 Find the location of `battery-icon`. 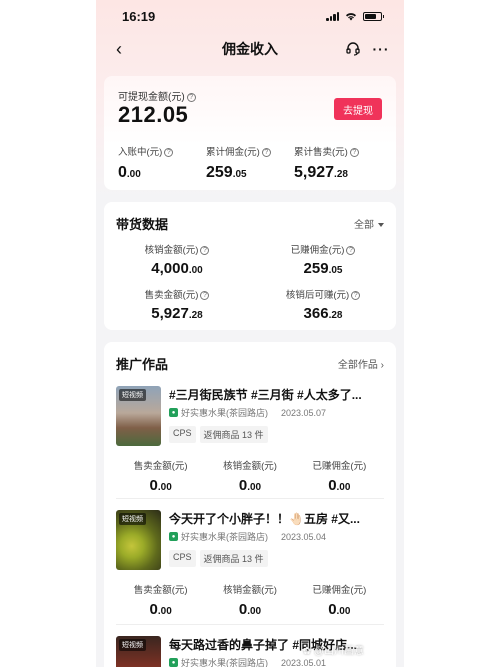

battery-icon is located at coordinates (373, 16).